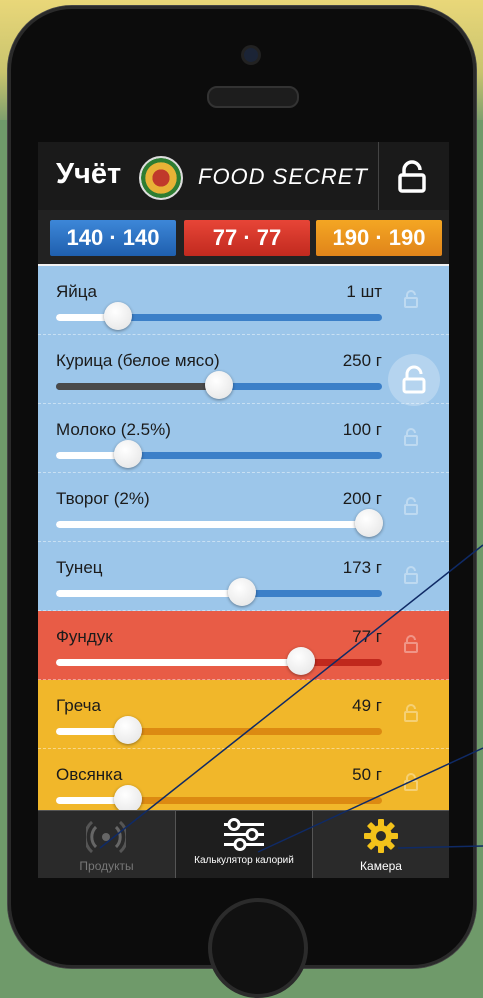  Describe the element at coordinates (79, 567) in the screenshot. I see `product-name: Тунец` at that location.